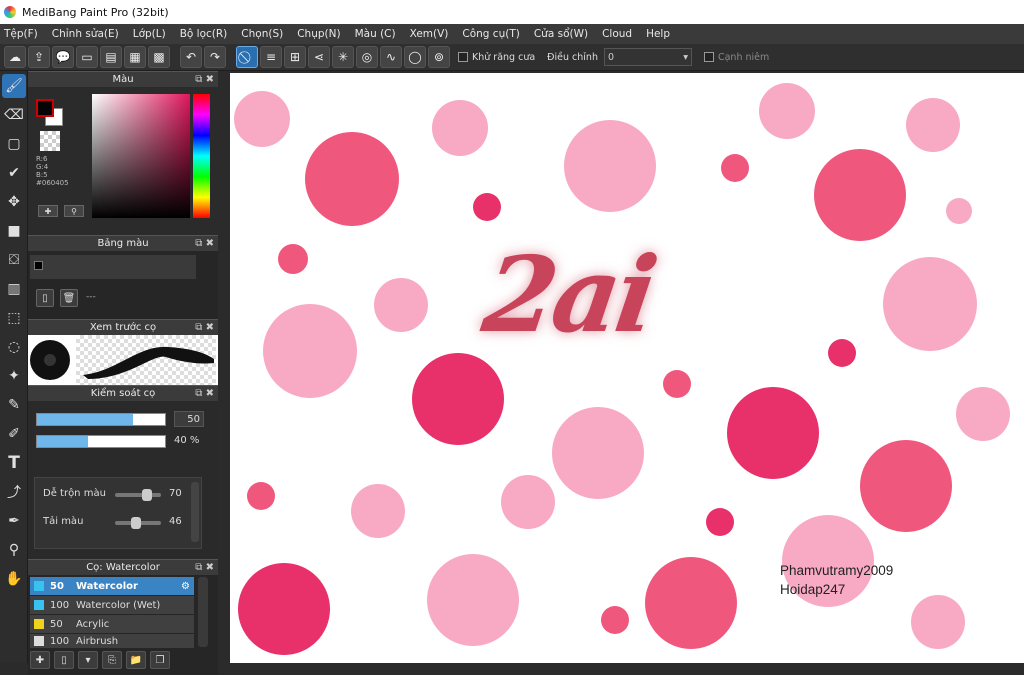 This screenshot has width=1024, height=675. I want to click on concentric-snap-icon: ⊚, so click(439, 57).